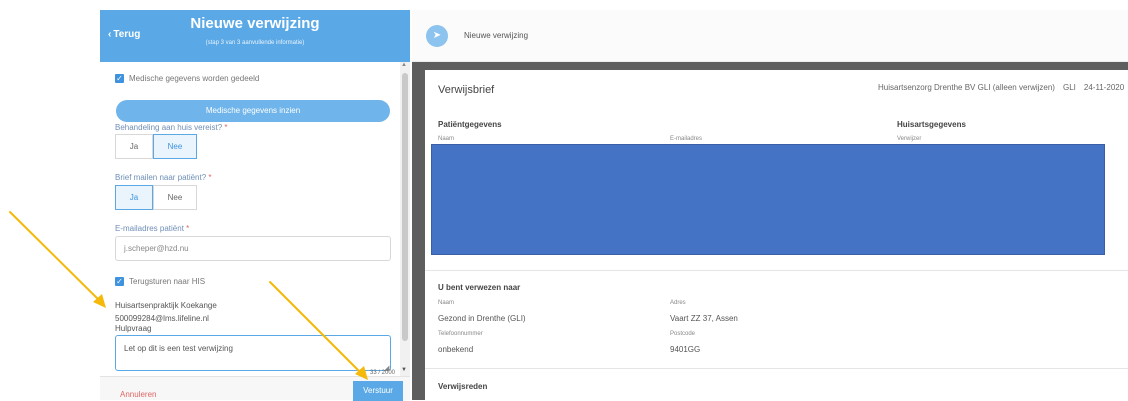 The width and height of the screenshot is (1128, 401). What do you see at coordinates (685, 349) in the screenshot?
I see `postcode-value: 9401GG` at bounding box center [685, 349].